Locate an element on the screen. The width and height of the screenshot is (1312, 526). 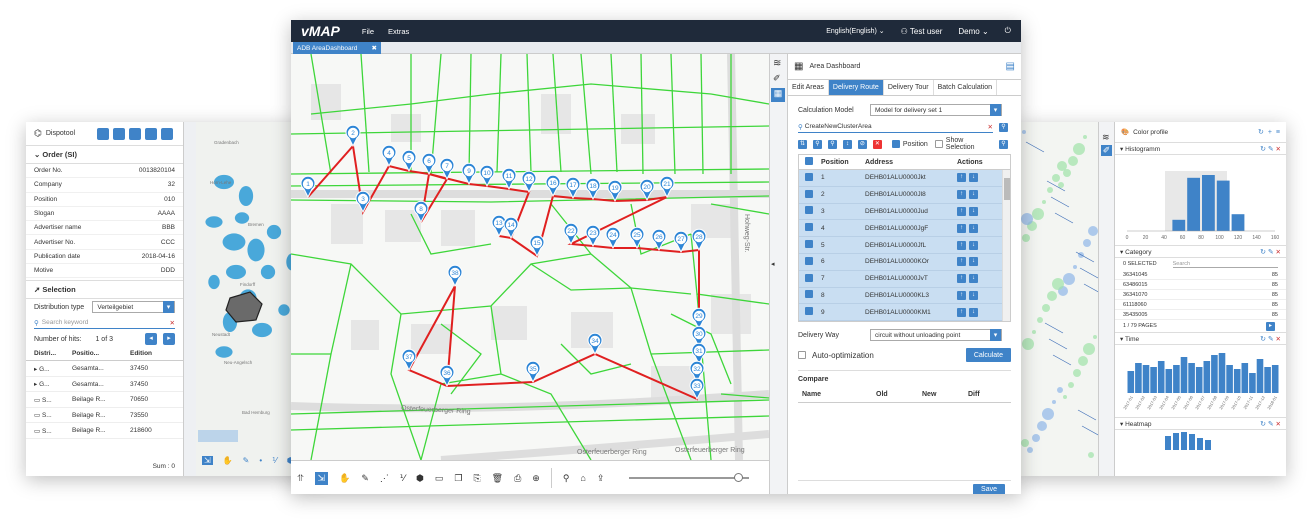
dashboard-settings-icon: ▤ is located at coordinates (1010, 66).